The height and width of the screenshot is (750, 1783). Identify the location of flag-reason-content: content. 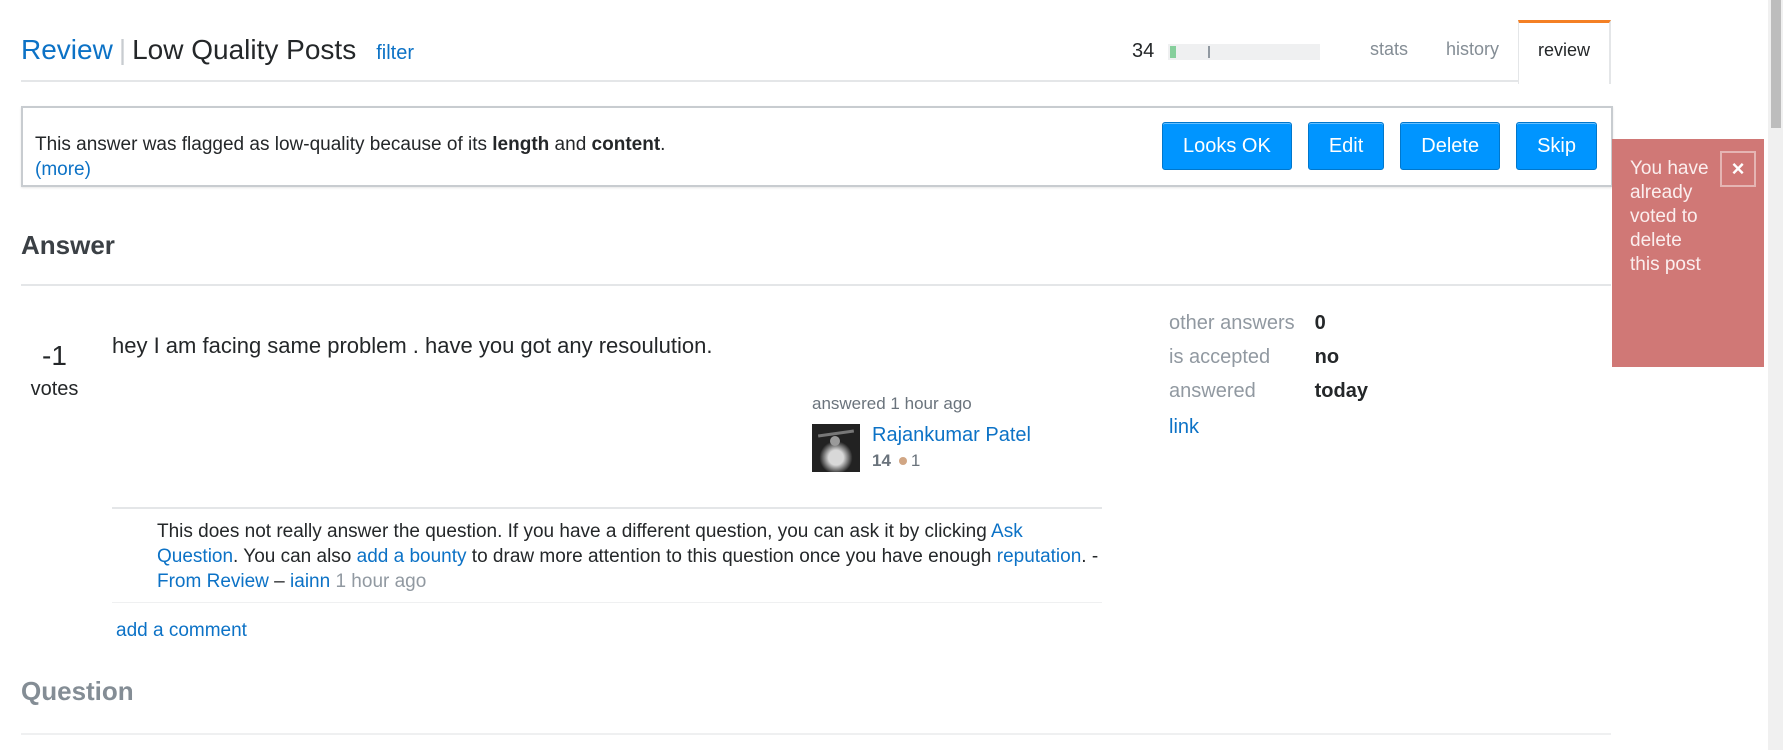
(626, 144).